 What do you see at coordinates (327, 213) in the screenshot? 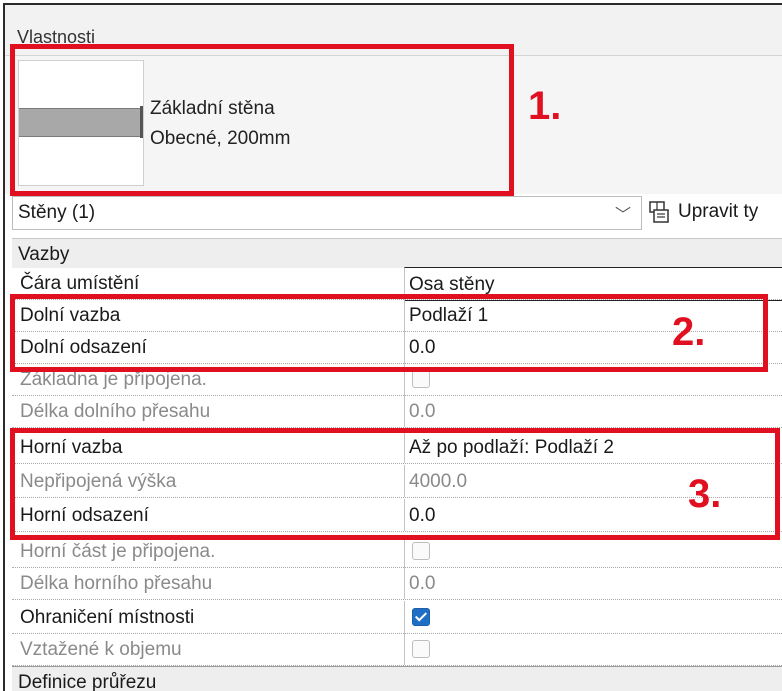
I see `instance-filter-dropdown: Stěny (1) ﹀` at bounding box center [327, 213].